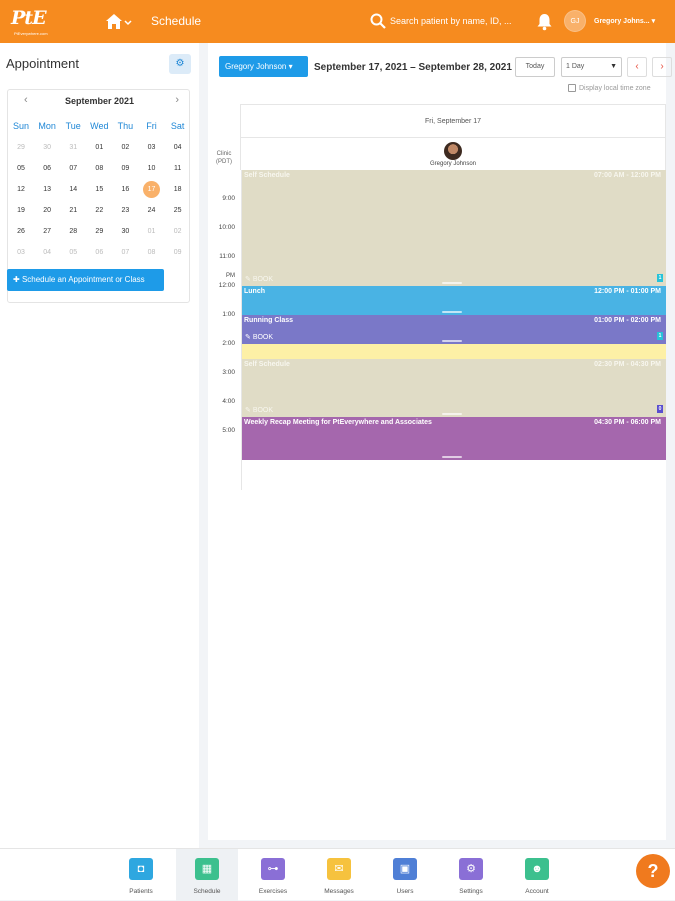 This screenshot has width=675, height=901. I want to click on calendar-day: 13, so click(47, 189).